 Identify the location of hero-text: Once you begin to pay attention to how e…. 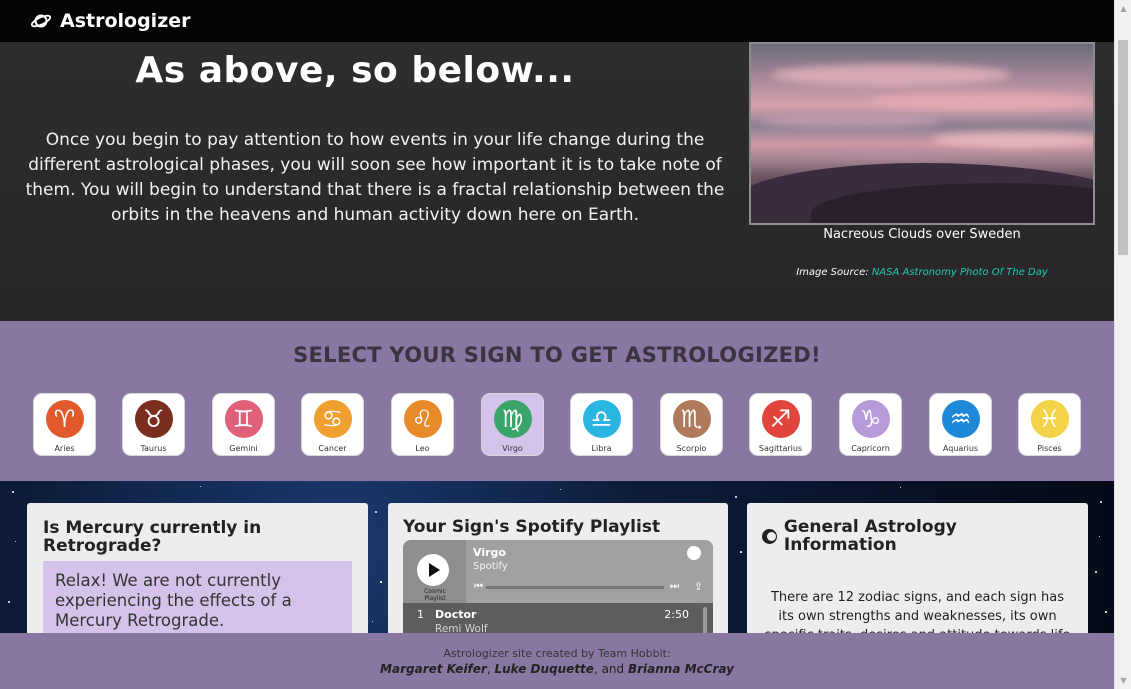
(375, 177).